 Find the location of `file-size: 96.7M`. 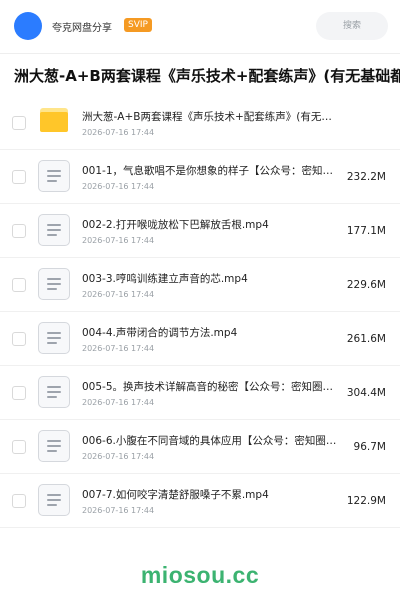

file-size: 96.7M is located at coordinates (369, 447).